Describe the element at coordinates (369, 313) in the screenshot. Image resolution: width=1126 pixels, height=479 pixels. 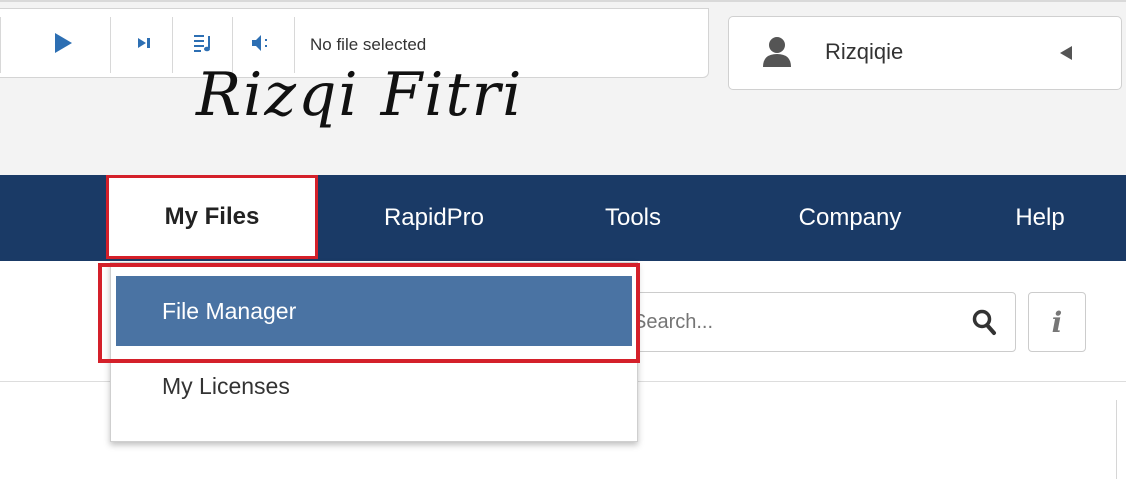
I see `annotation-highlight-frame` at that location.